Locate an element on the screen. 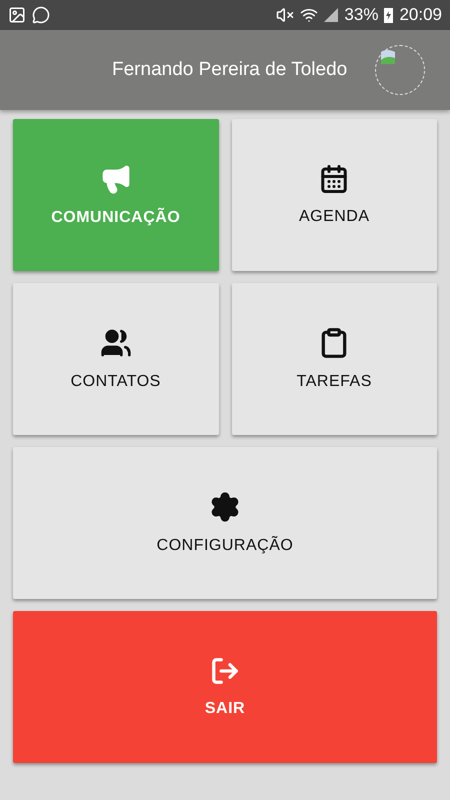 Image resolution: width=450 pixels, height=800 pixels. signal-icon is located at coordinates (331, 15).